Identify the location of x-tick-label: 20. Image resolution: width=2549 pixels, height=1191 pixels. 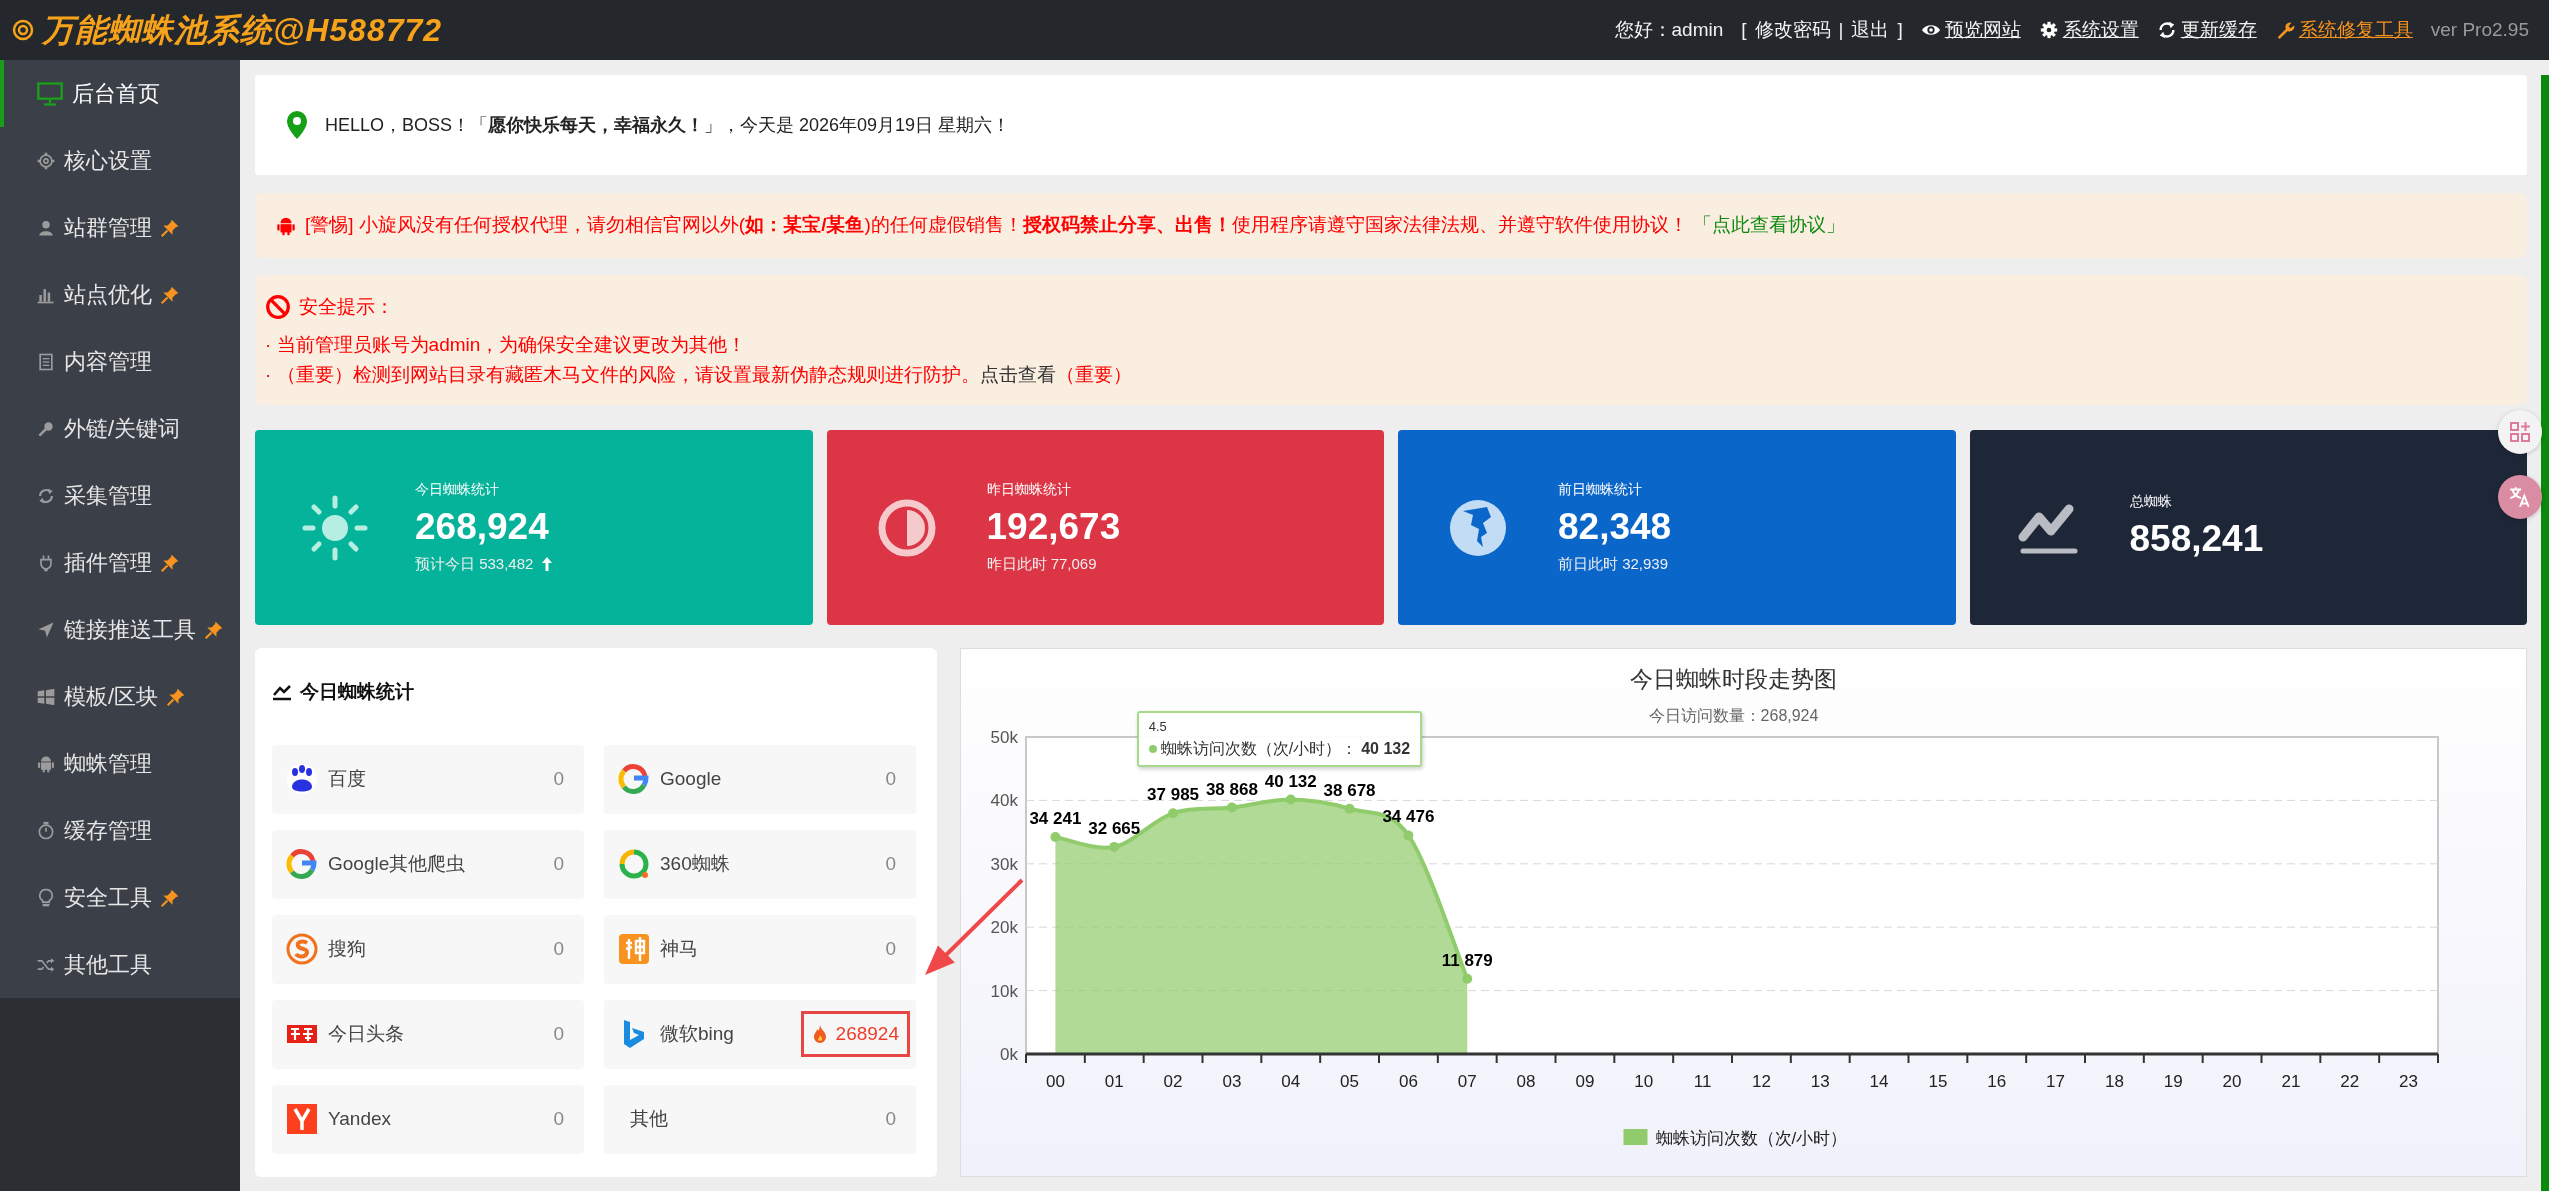
(2232, 1081).